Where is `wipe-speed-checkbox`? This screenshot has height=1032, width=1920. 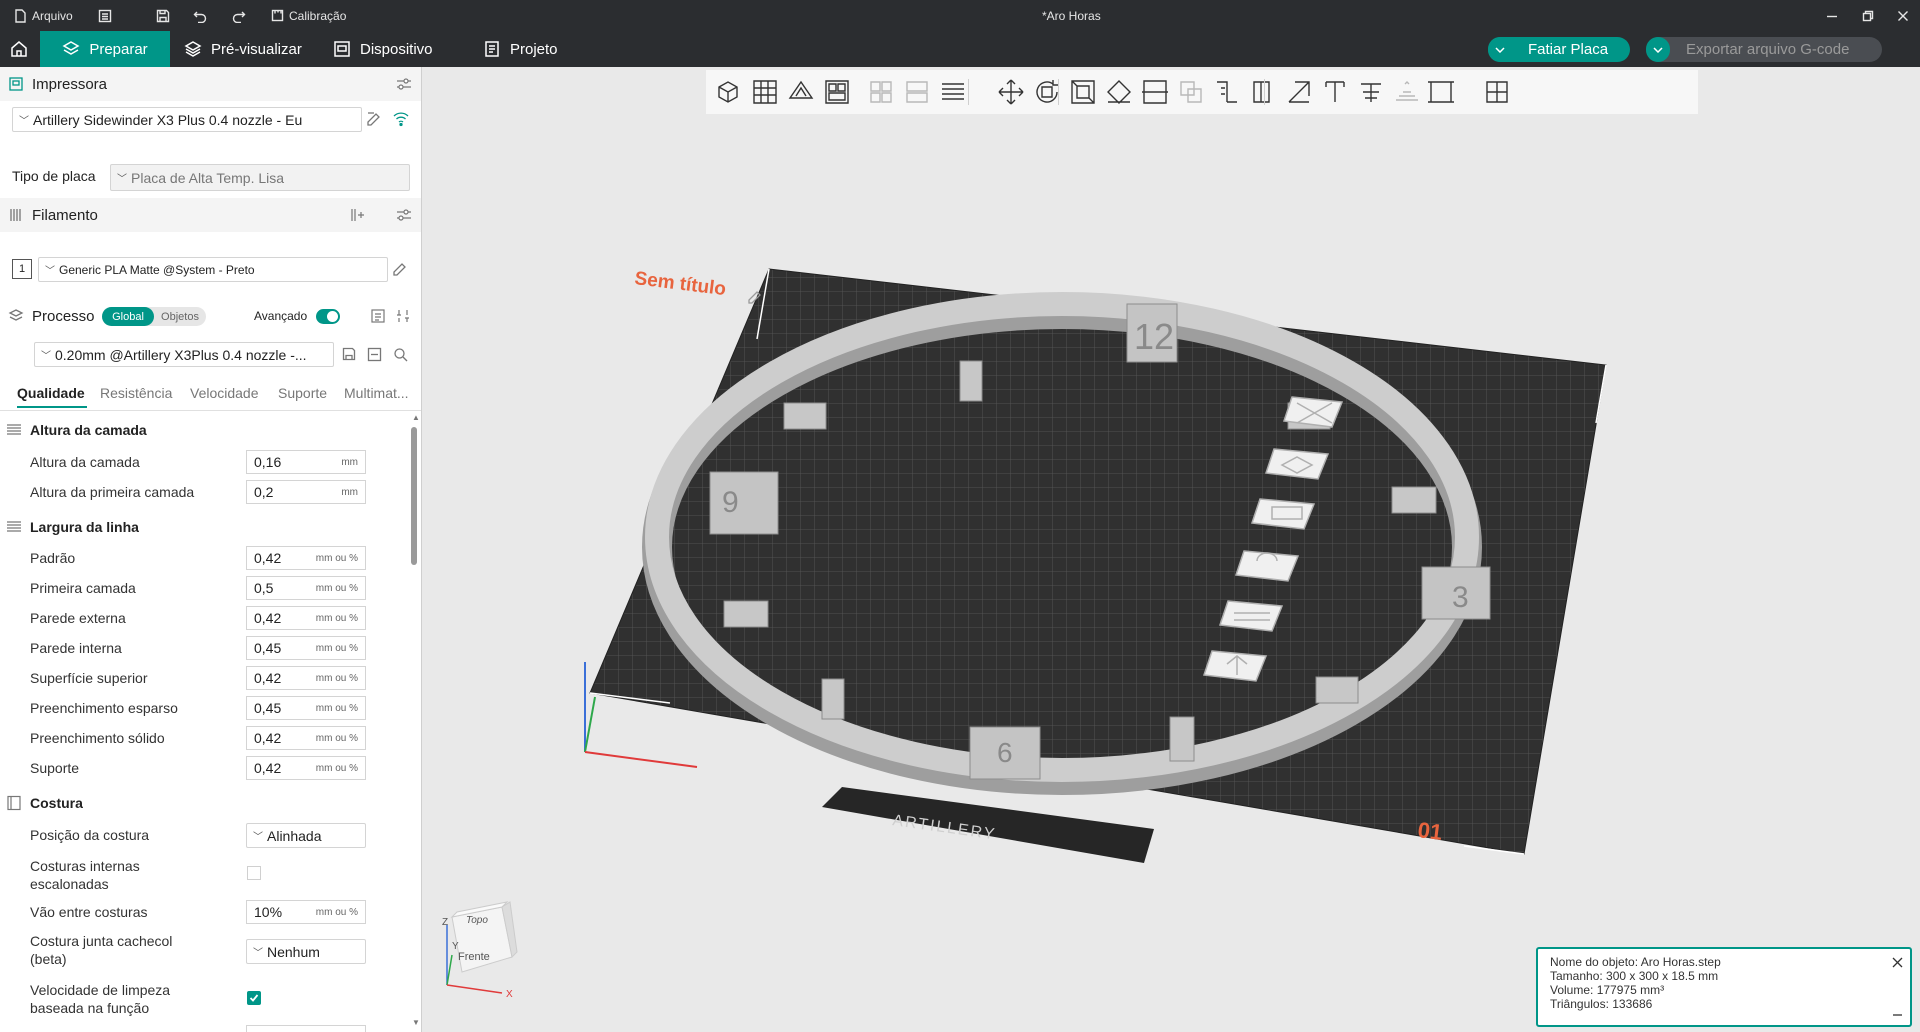
wipe-speed-checkbox is located at coordinates (254, 998).